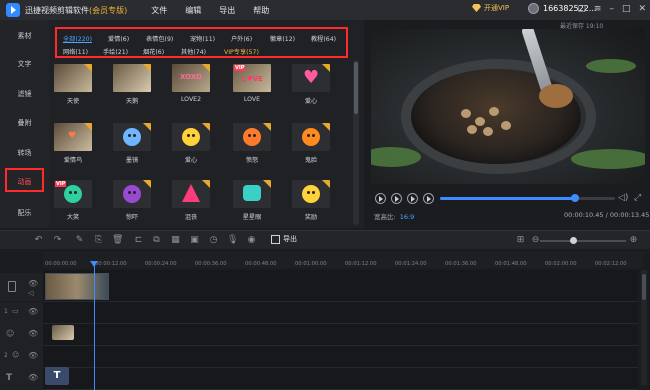 The width and height of the screenshot is (650, 390). What do you see at coordinates (251, 240) in the screenshot?
I see `record-icon: ◉` at bounding box center [251, 240].